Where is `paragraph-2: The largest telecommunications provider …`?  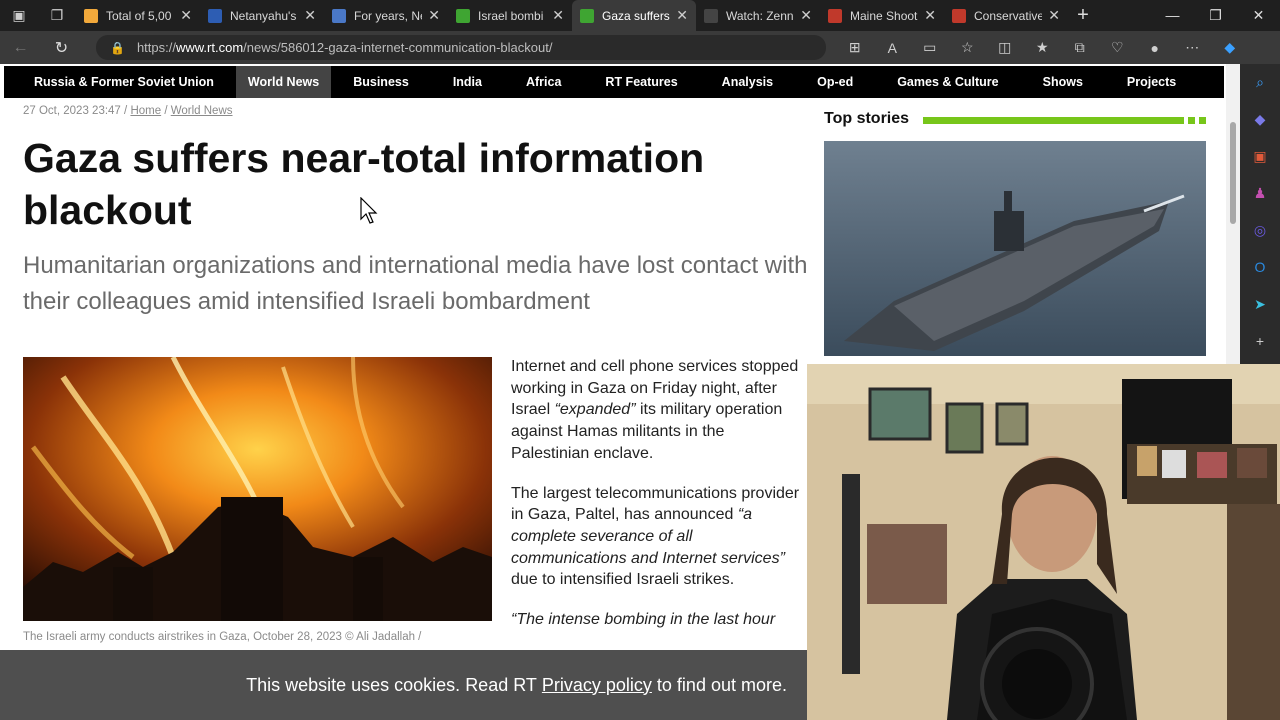 paragraph-2: The largest telecommunications provider … is located at coordinates (656, 537).